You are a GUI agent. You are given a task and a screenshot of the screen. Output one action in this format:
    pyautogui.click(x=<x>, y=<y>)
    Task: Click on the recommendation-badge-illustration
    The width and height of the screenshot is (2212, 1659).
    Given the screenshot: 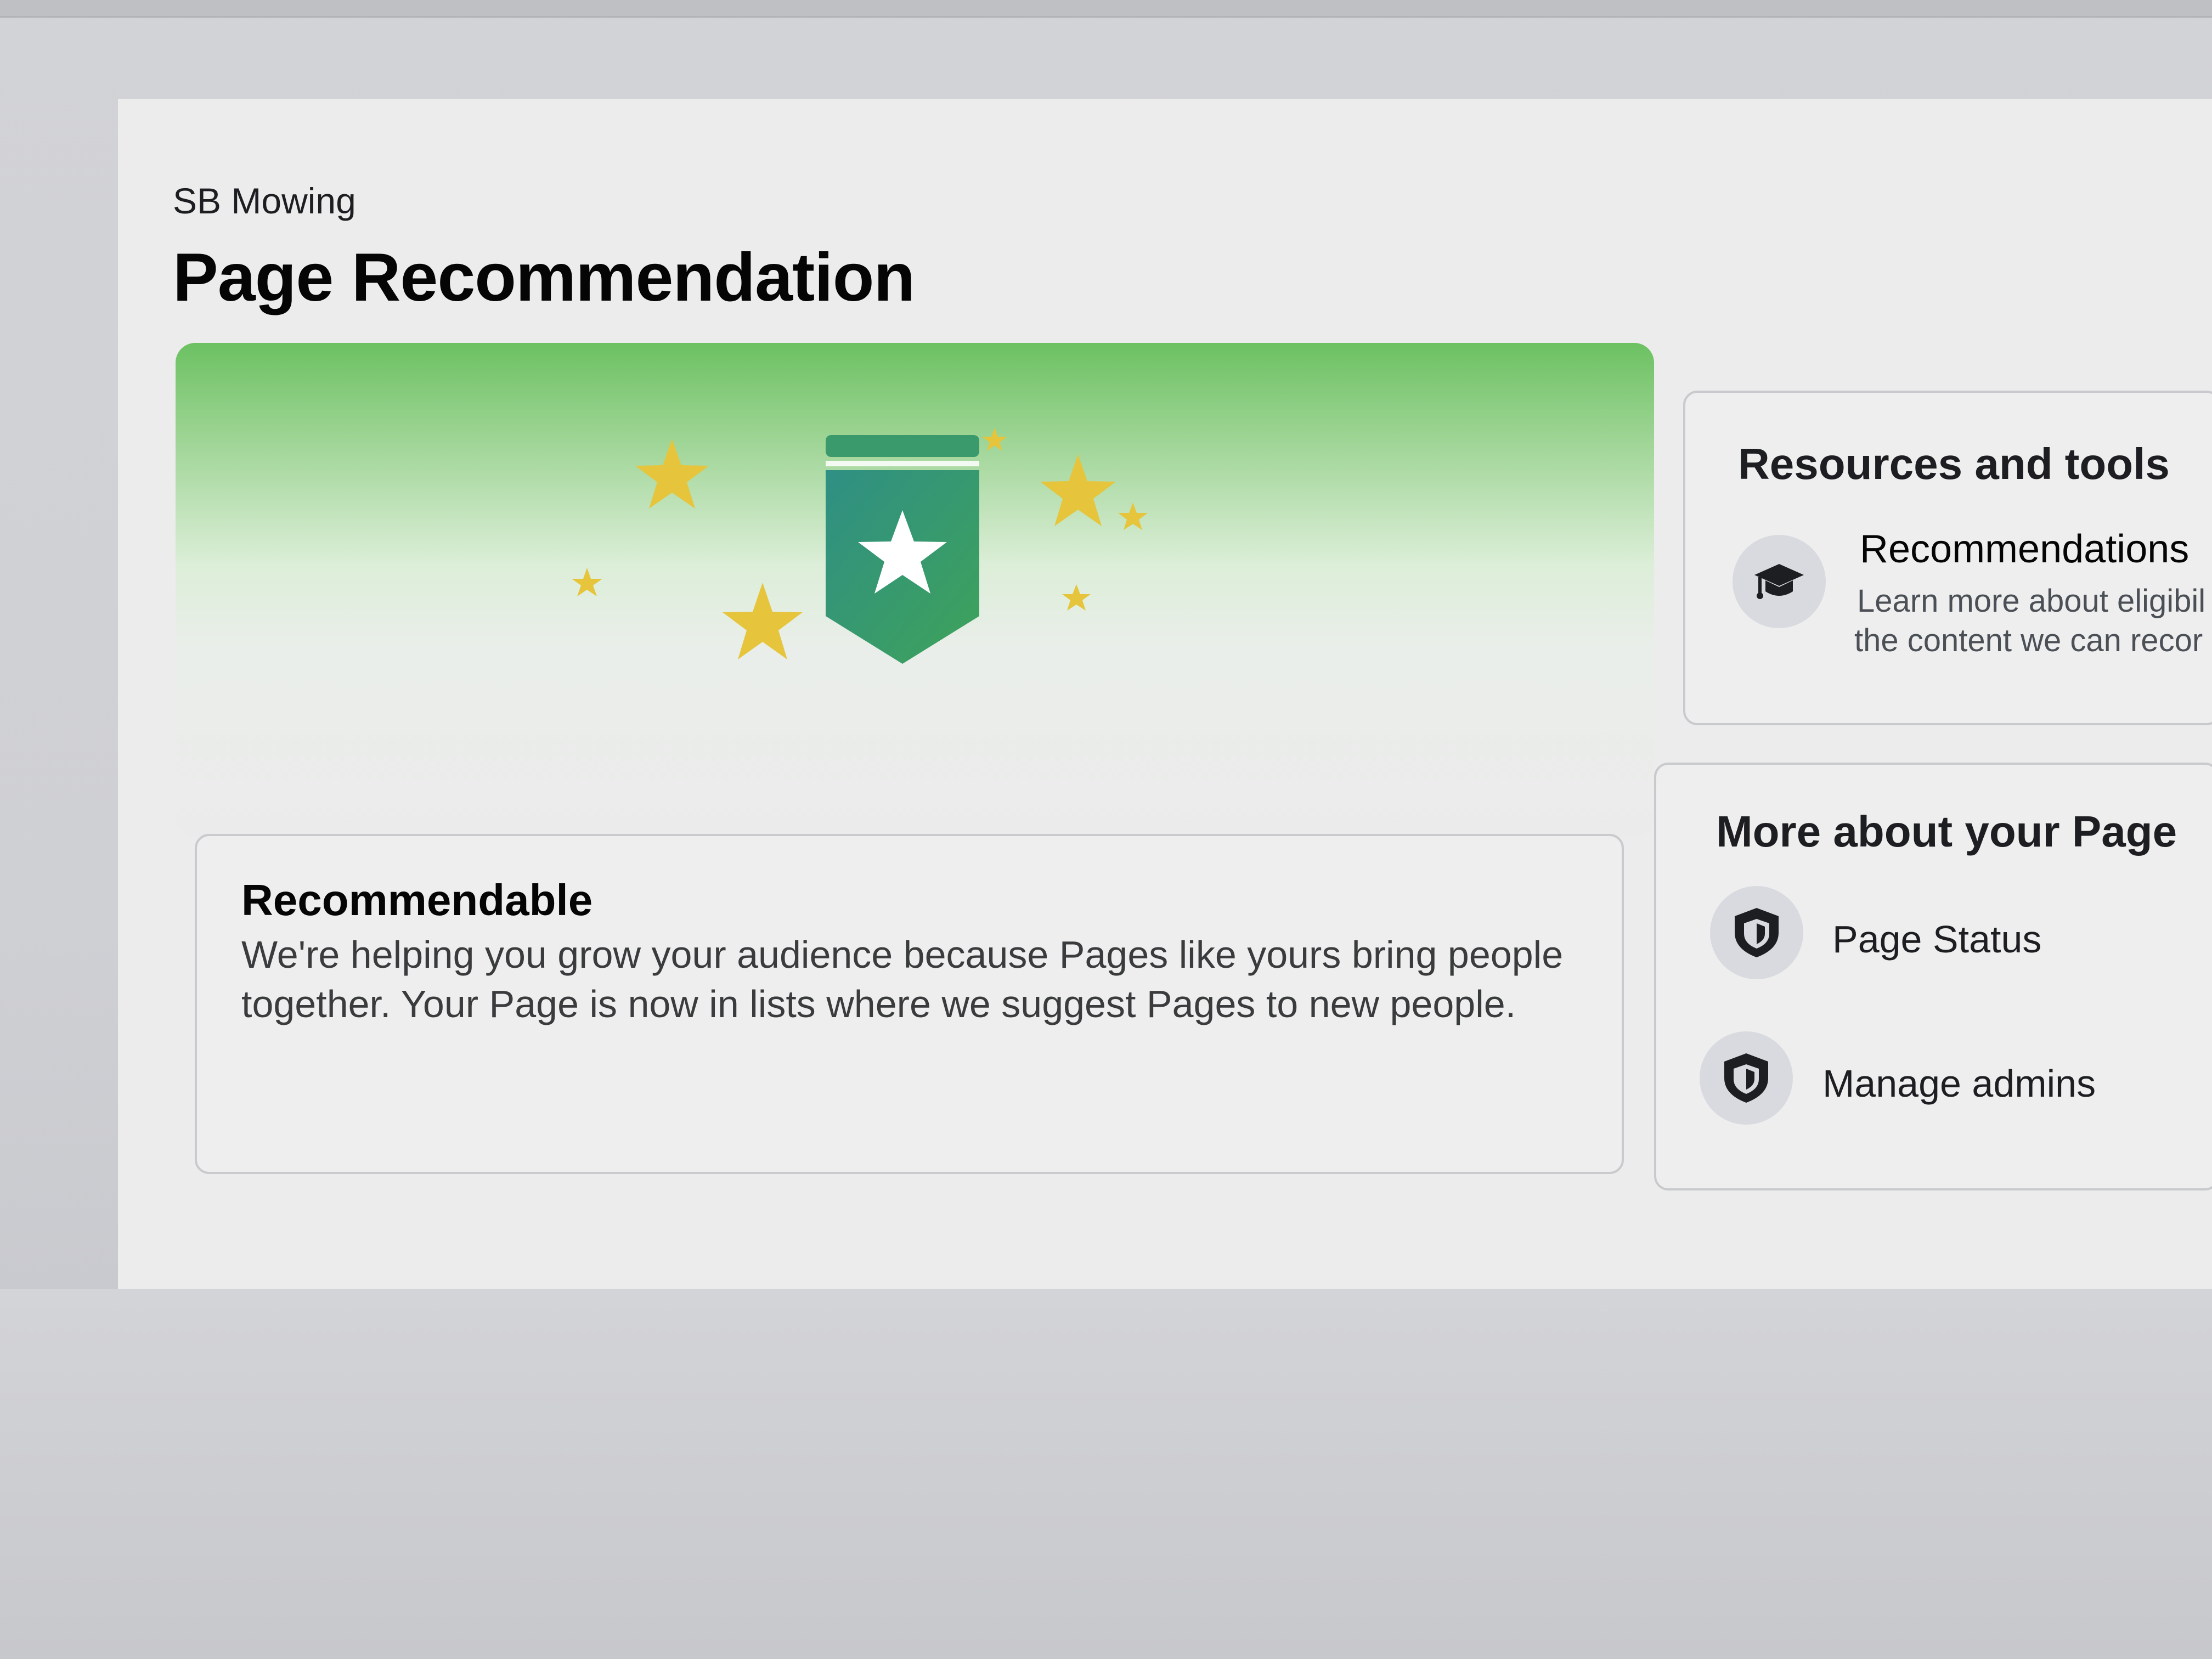 What is the action you would take?
    pyautogui.click(x=860, y=546)
    